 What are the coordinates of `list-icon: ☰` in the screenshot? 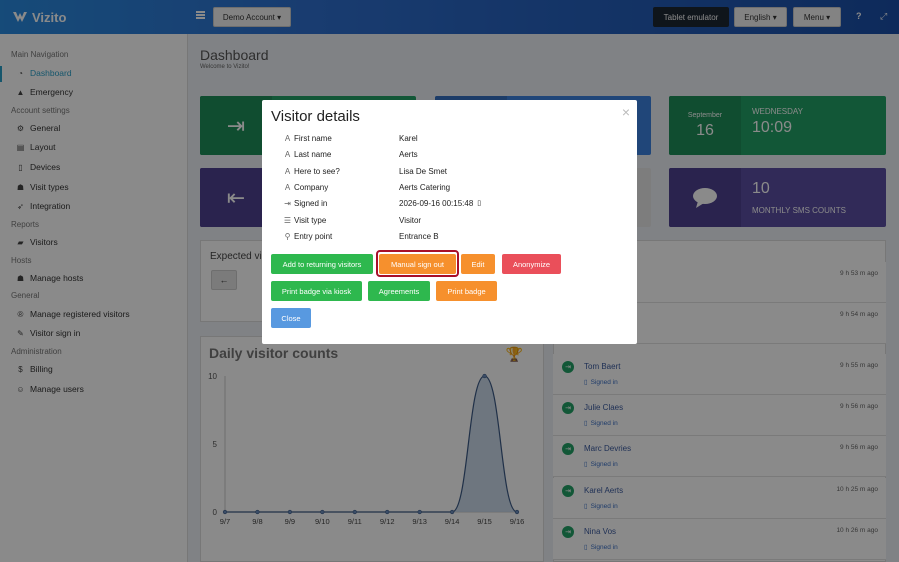 It's located at (287, 220).